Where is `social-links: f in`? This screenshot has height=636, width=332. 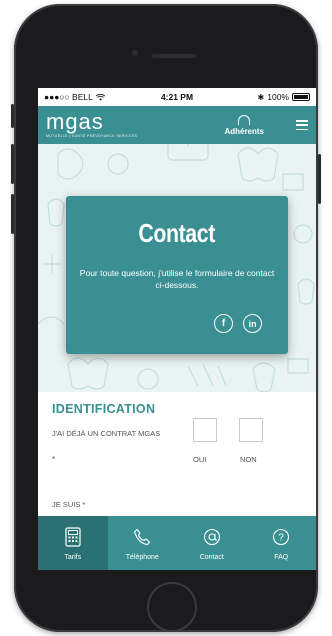
social-links: f in is located at coordinates (238, 323).